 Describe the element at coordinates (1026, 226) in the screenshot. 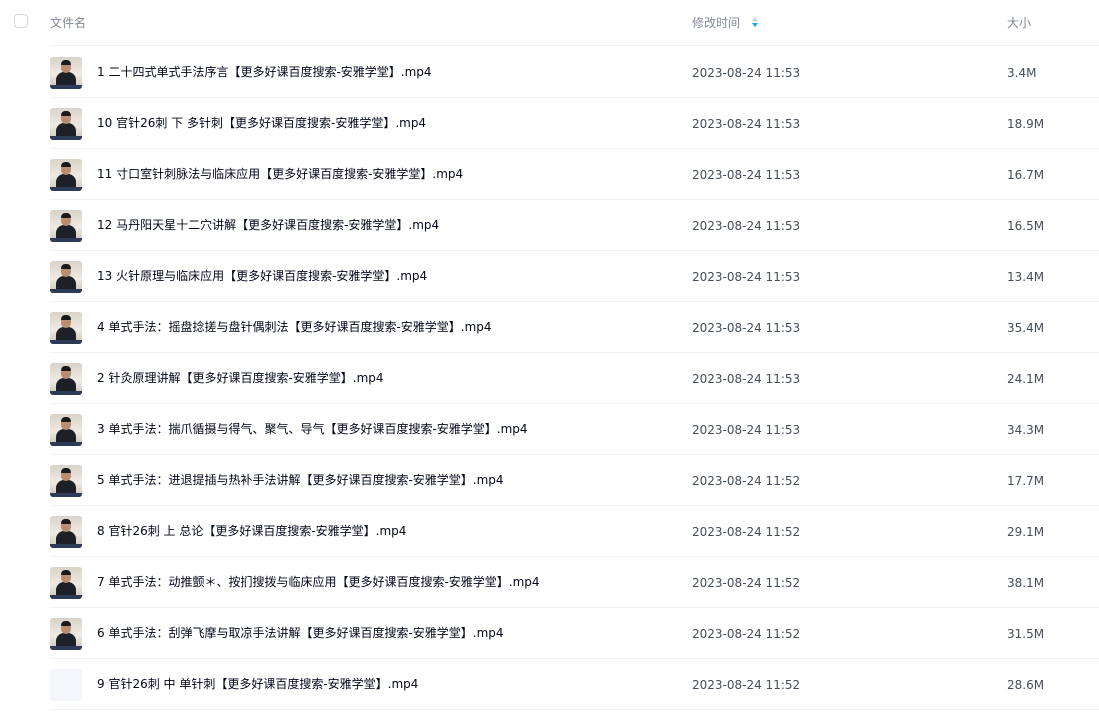

I see `file-size: 16.5M` at that location.